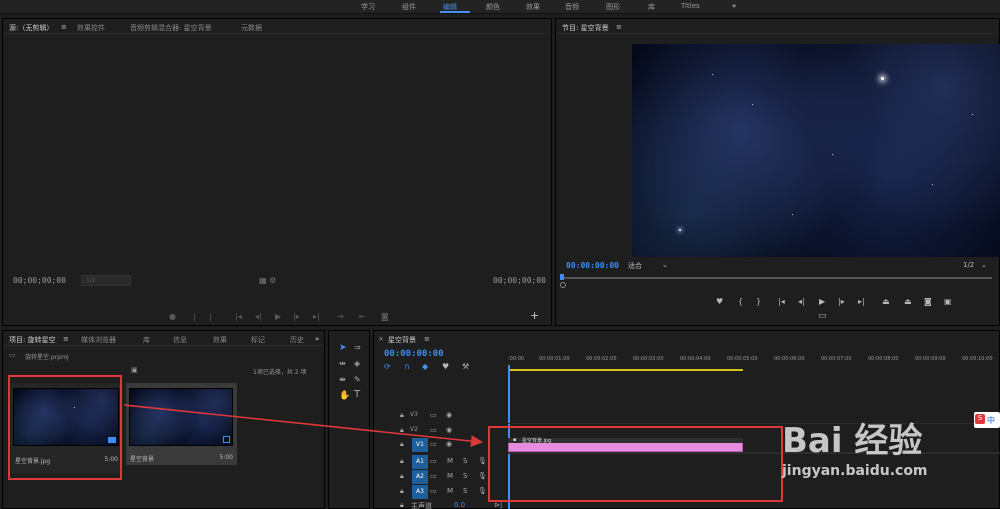 Image resolution: width=1000 pixels, height=509 pixels. Describe the element at coordinates (533, 7) in the screenshot. I see `workspace-tab-effects: 效果` at that location.